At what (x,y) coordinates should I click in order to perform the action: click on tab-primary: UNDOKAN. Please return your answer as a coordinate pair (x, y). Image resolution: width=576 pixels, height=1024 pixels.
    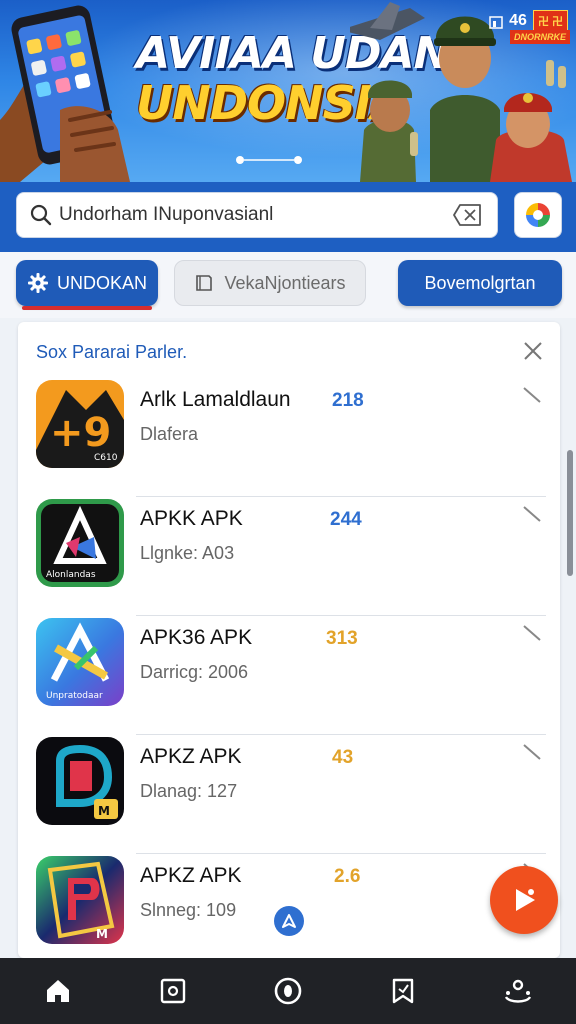
    Looking at the image, I should click on (87, 283).